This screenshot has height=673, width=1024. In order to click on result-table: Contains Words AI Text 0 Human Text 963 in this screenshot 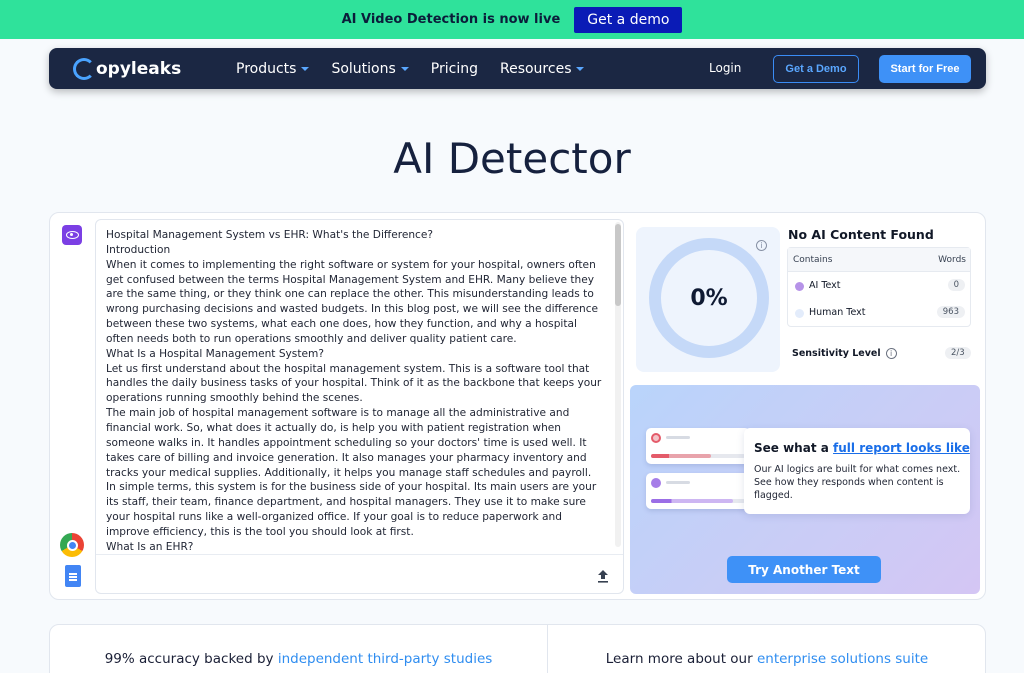, I will do `click(879, 287)`.